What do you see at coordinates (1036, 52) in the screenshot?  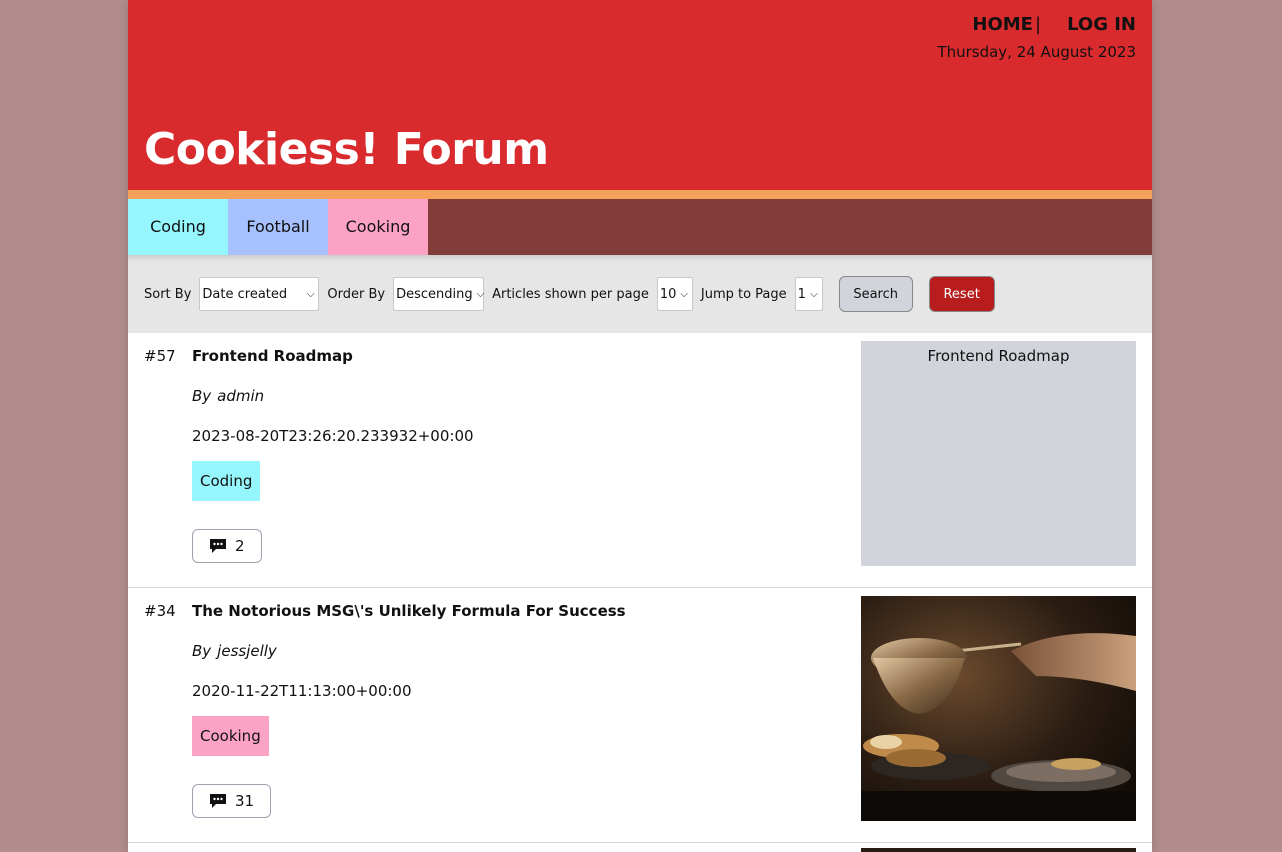 I see `current-date: Thursday, 24 August 2023` at bounding box center [1036, 52].